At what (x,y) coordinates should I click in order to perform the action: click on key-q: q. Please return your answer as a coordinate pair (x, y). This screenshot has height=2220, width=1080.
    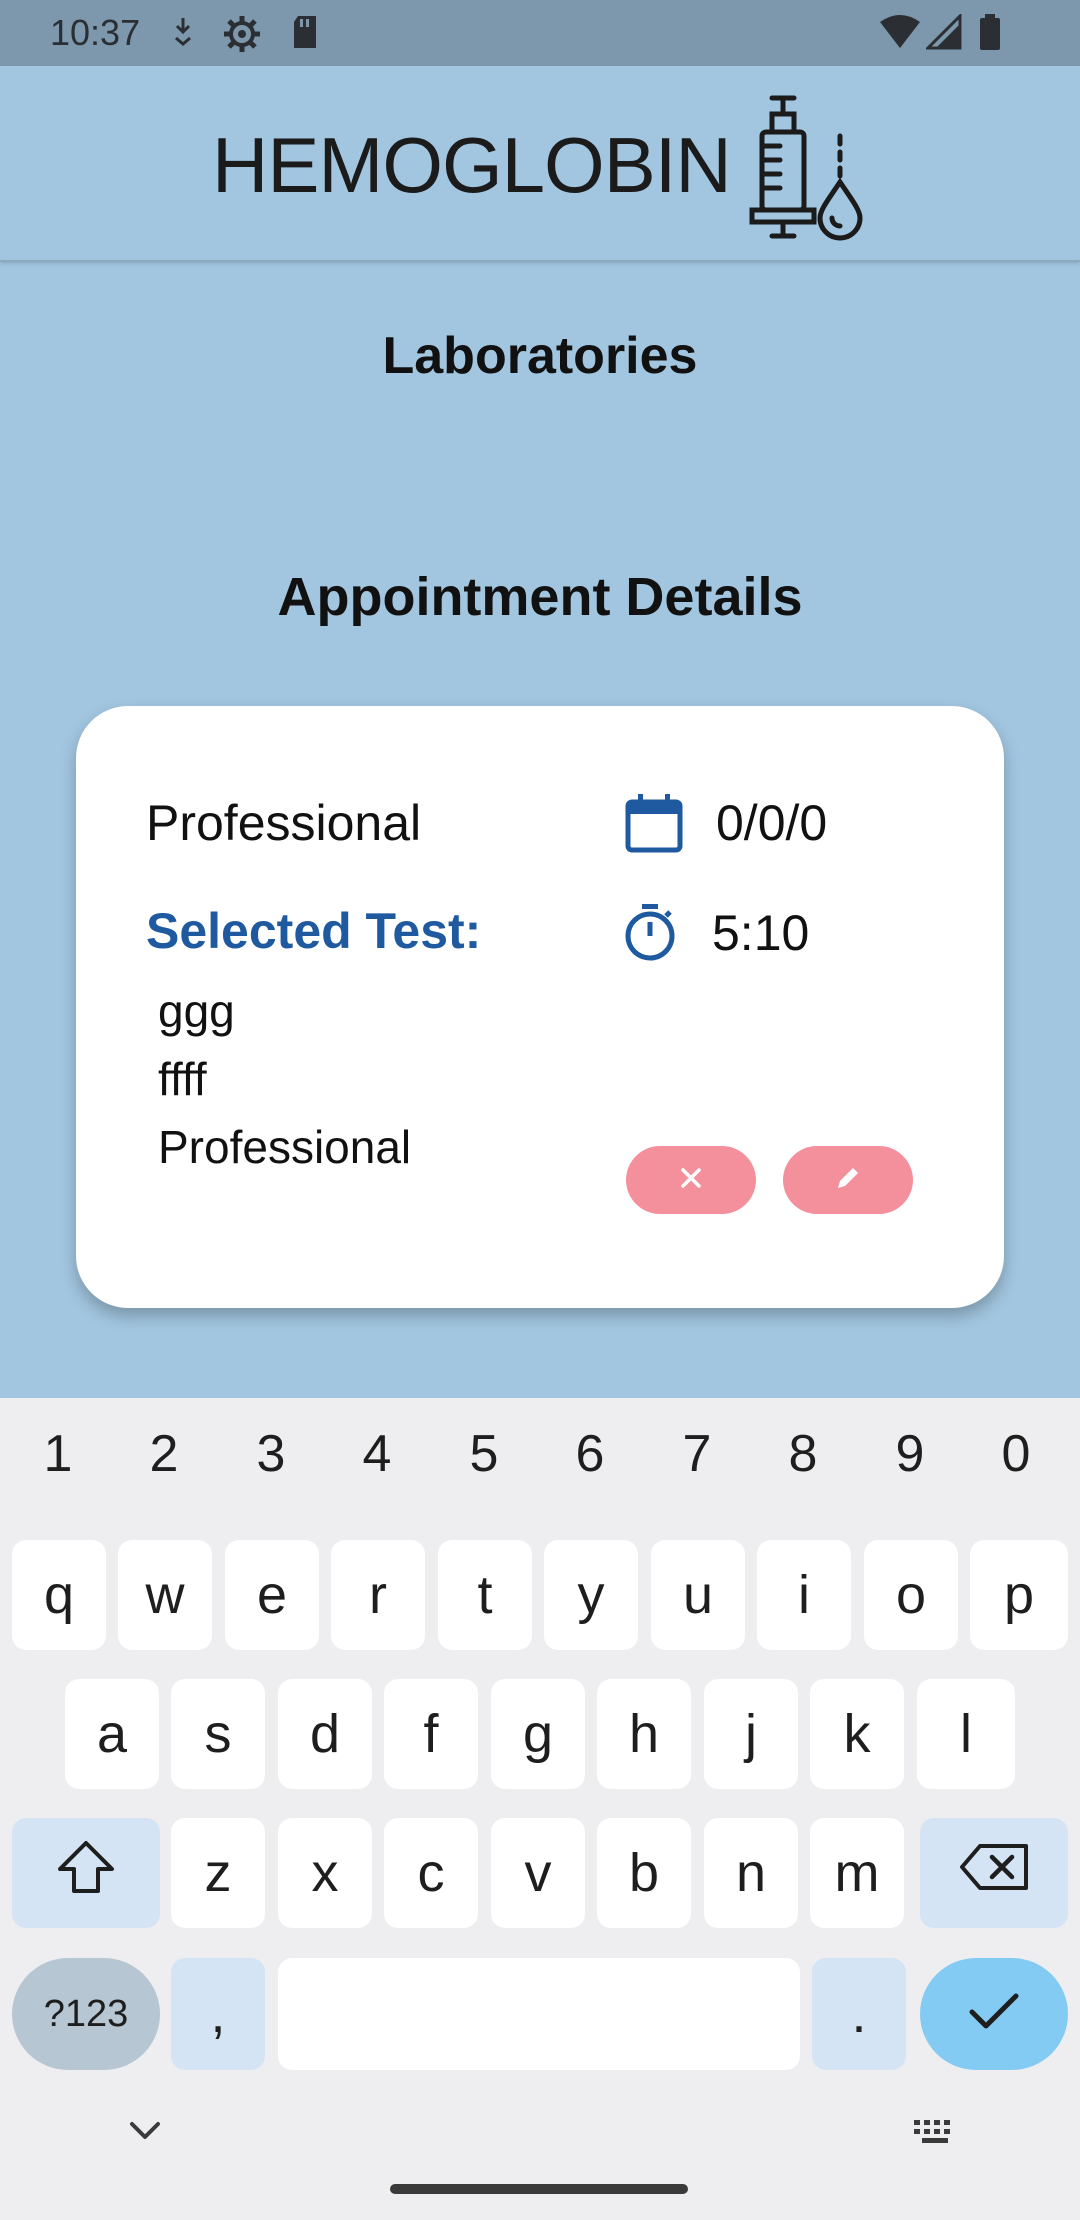
    Looking at the image, I should click on (59, 1595).